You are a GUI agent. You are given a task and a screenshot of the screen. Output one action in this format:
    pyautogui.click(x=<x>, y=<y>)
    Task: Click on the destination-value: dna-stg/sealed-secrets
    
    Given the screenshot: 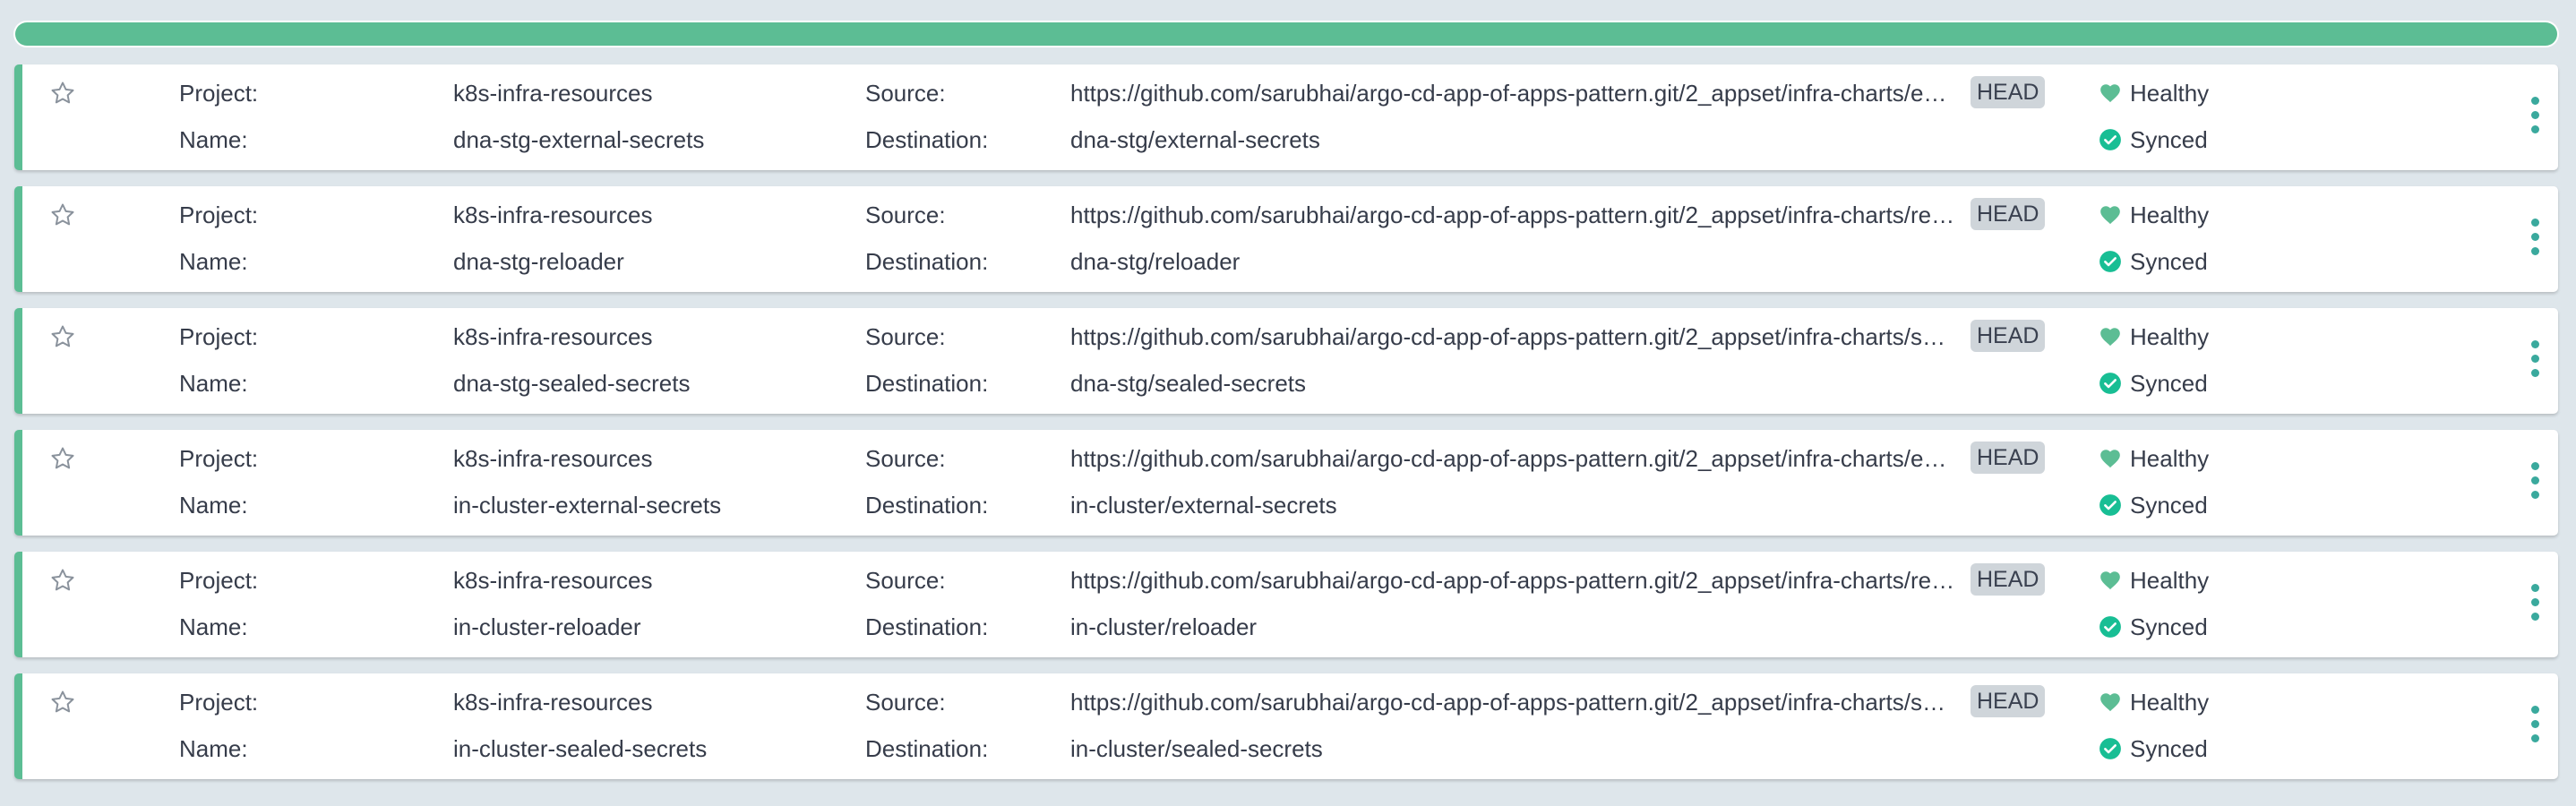 What is the action you would take?
    pyautogui.click(x=1188, y=383)
    